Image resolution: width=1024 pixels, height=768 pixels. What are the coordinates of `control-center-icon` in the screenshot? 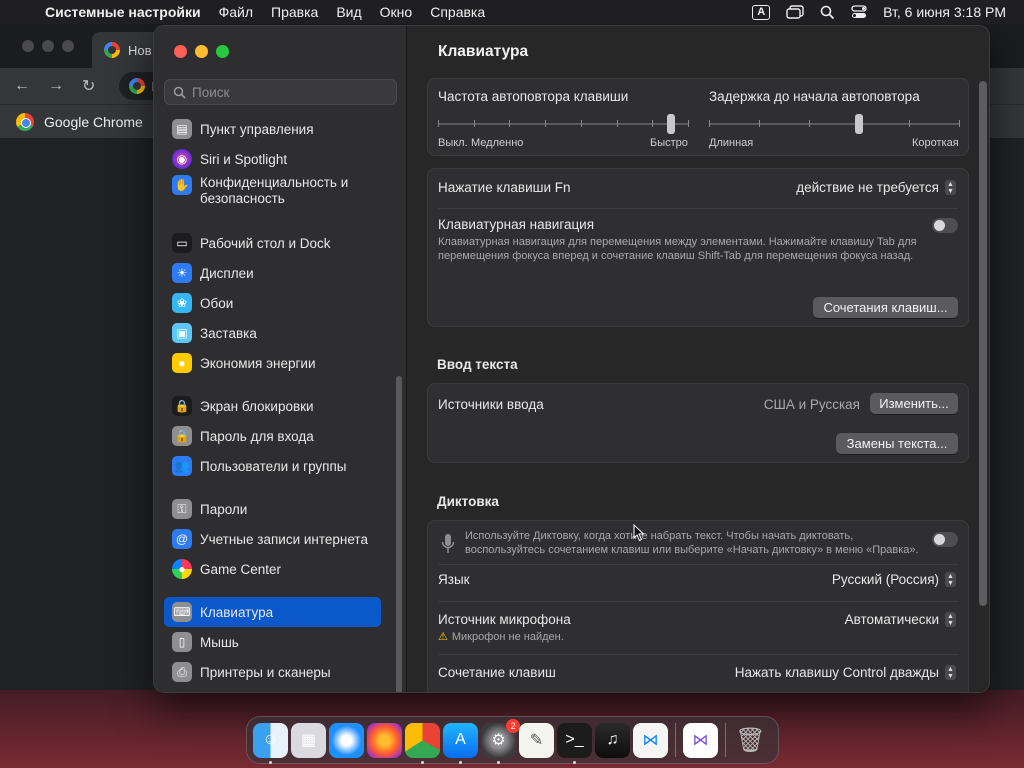 It's located at (859, 12).